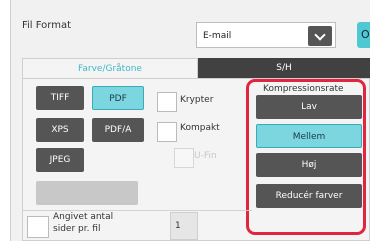 This screenshot has width=370, height=241. I want to click on destination-select: E-mail, so click(266, 35).